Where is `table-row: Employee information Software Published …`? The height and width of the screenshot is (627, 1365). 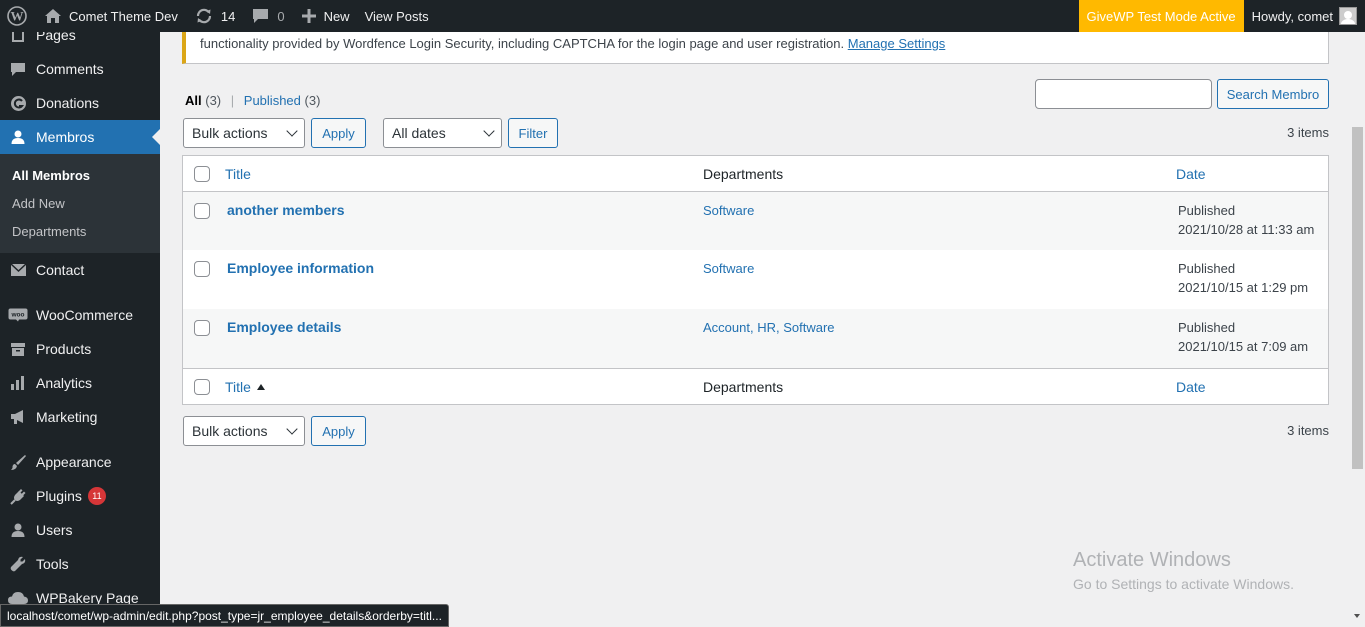 table-row: Employee information Software Published … is located at coordinates (755, 279).